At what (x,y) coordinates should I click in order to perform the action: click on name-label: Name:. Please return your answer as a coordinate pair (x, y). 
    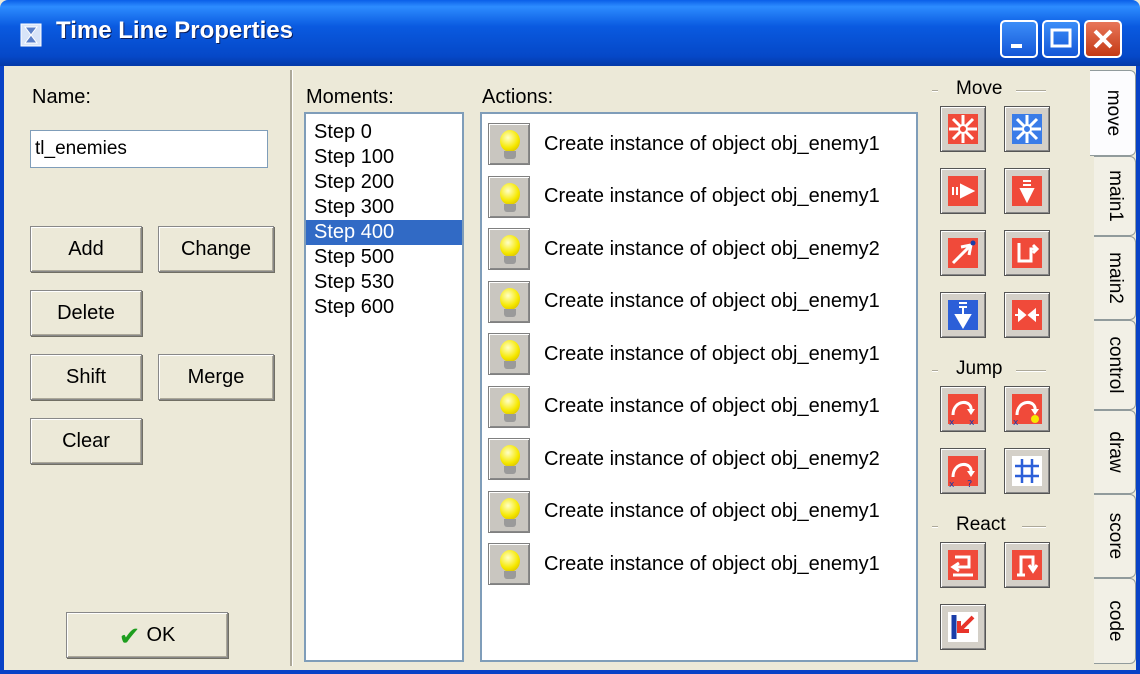
    Looking at the image, I should click on (61, 97).